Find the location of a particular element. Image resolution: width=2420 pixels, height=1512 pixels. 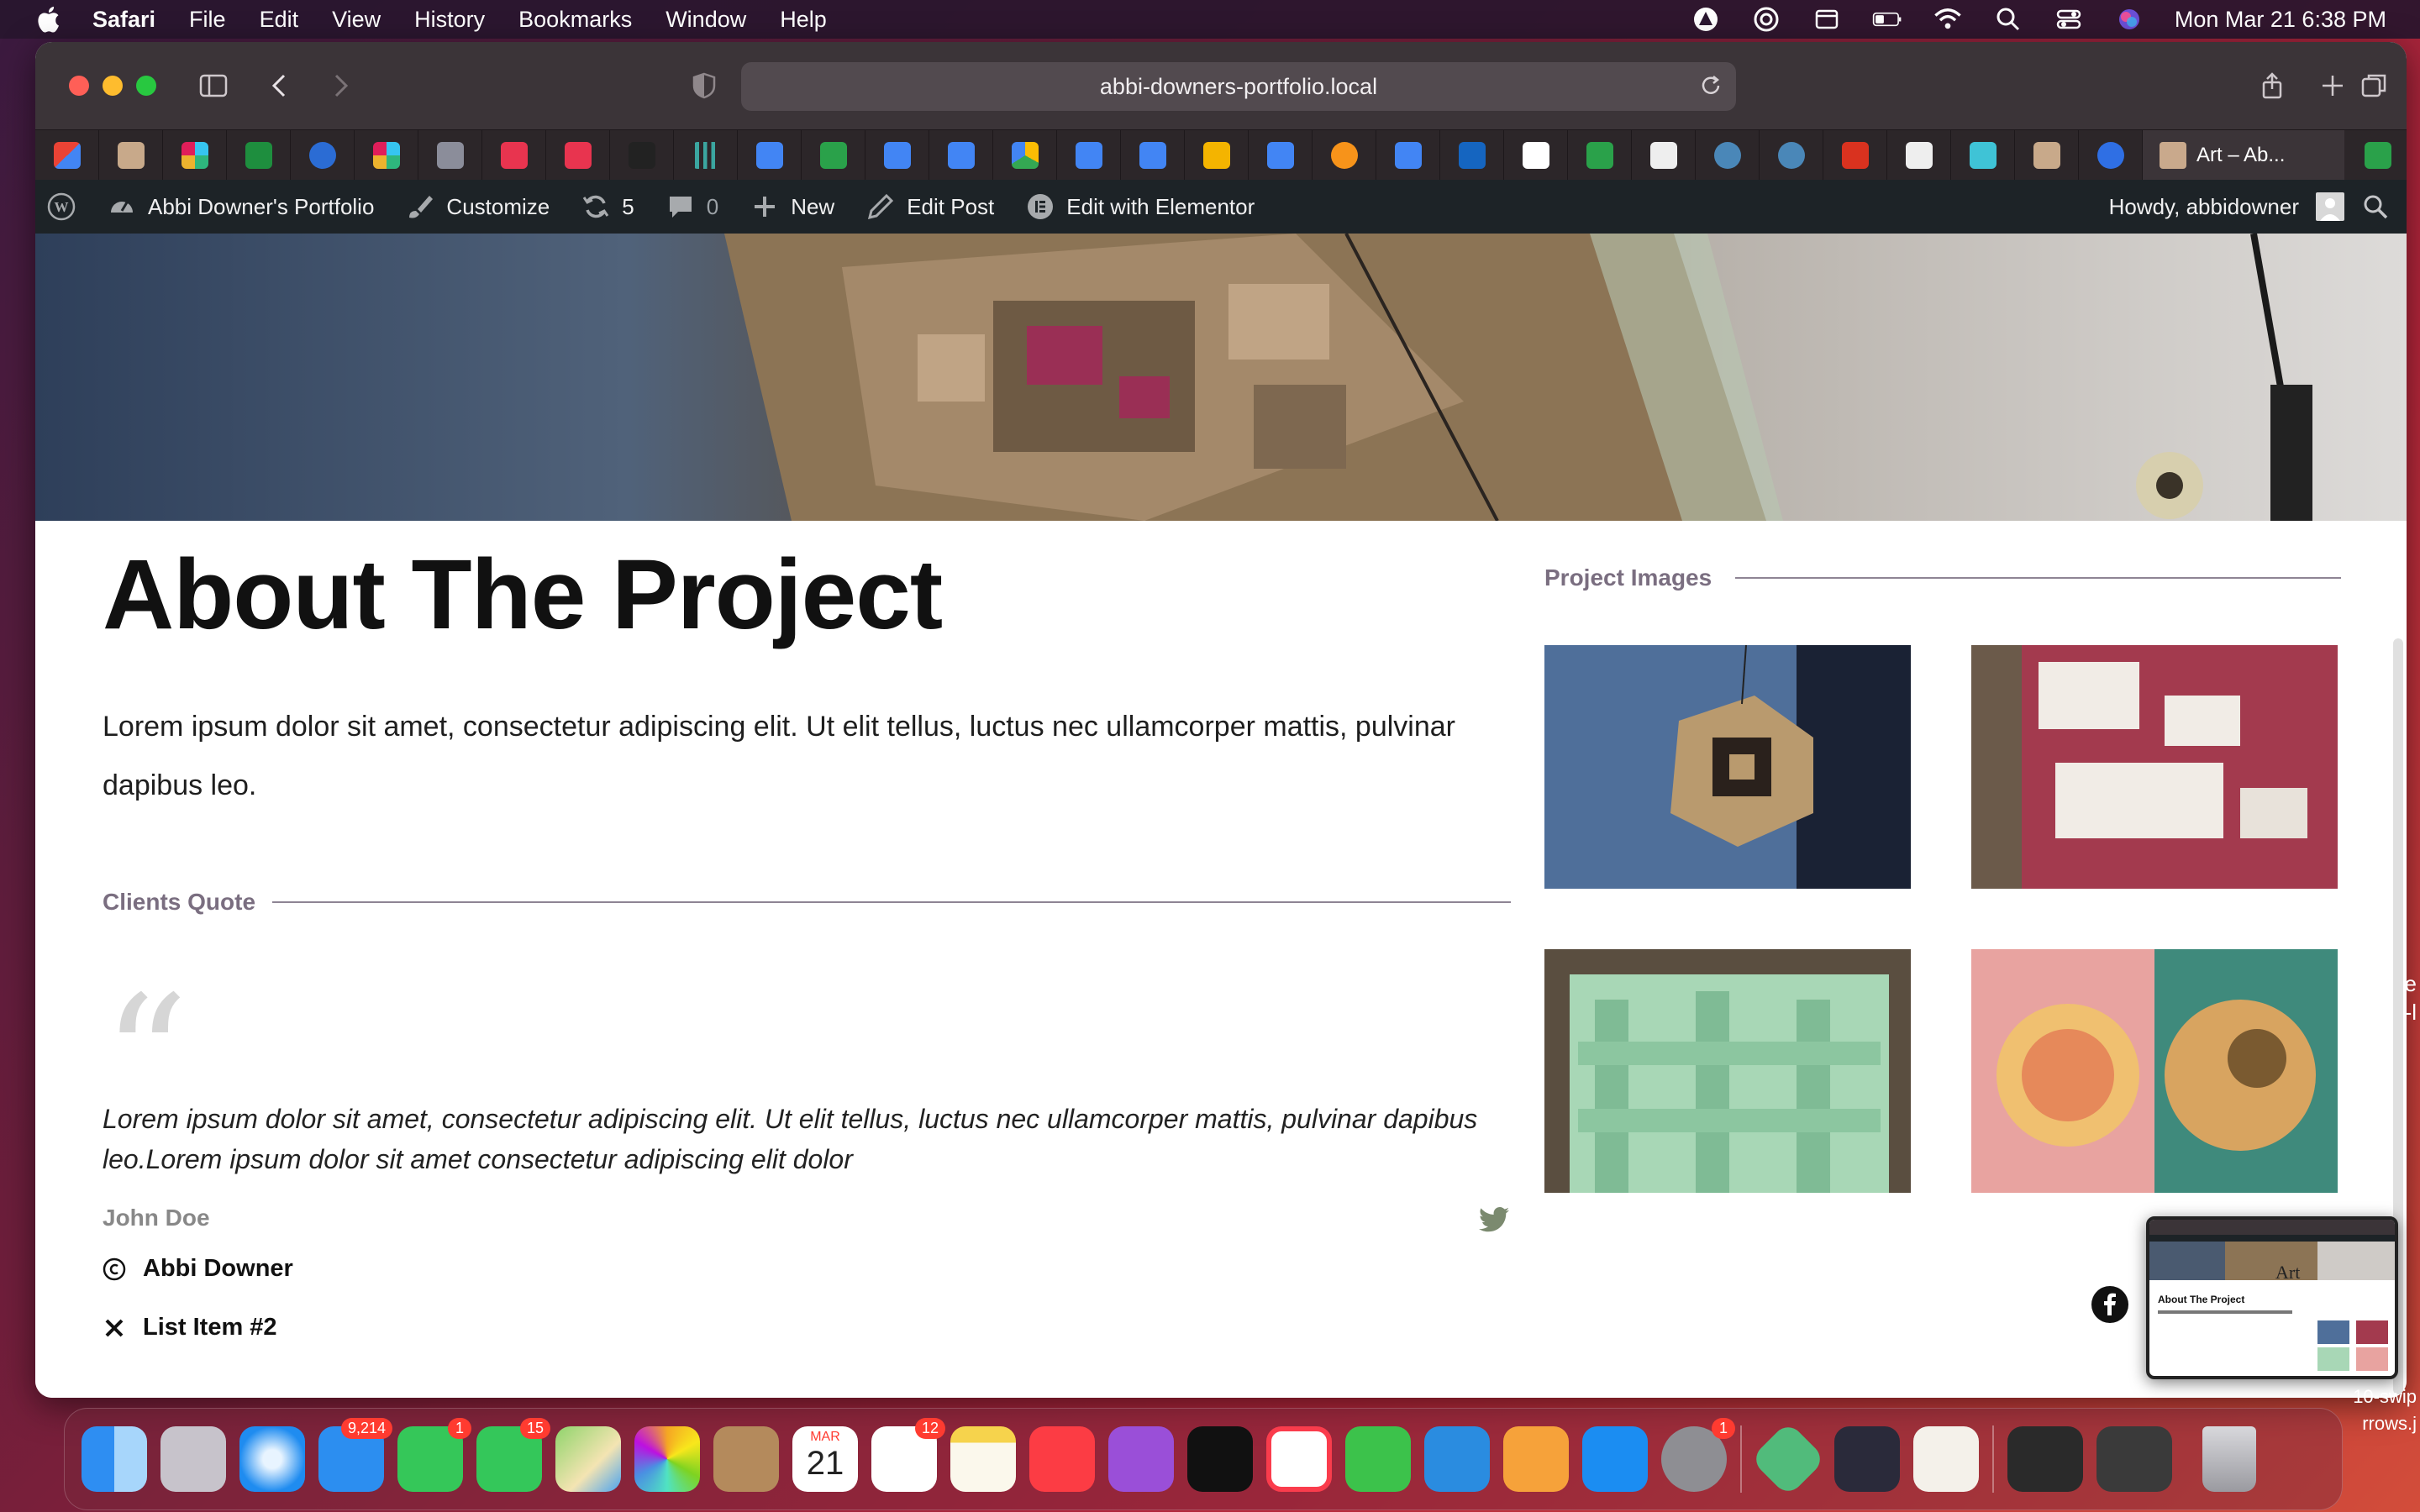

new-tab-plus-icon is located at coordinates (2332, 85).